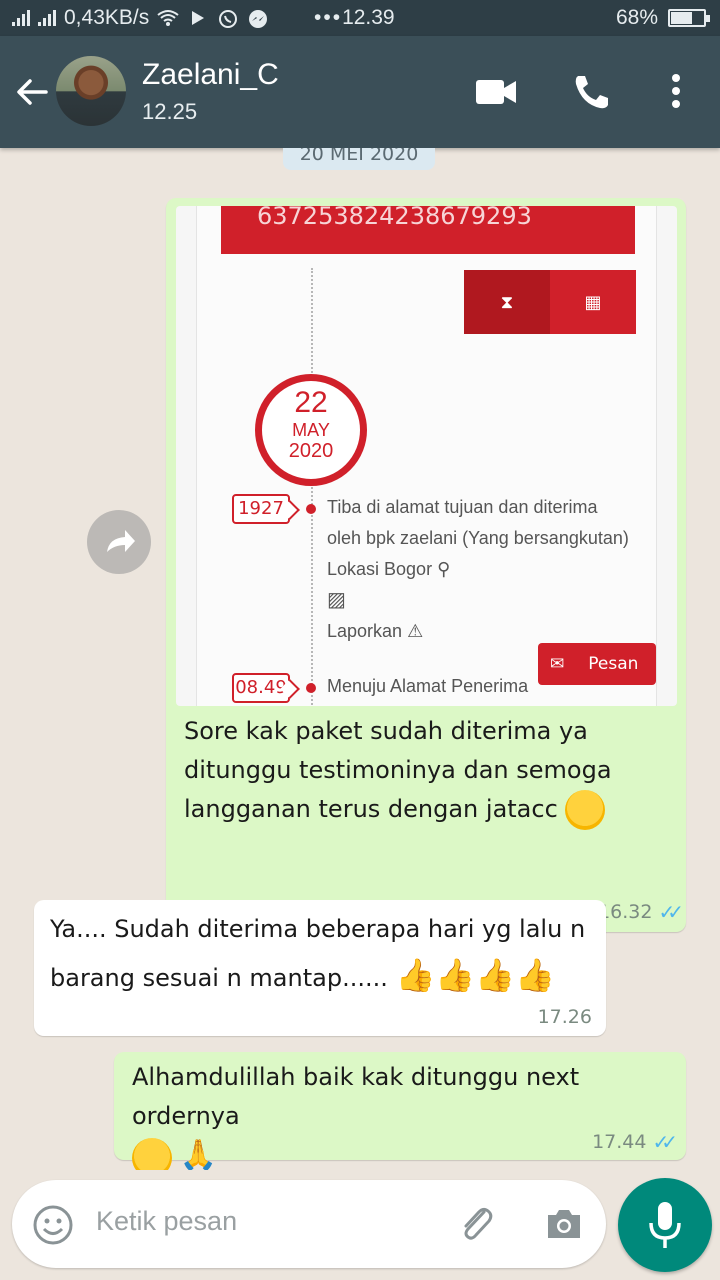 This screenshot has width=720, height=1280. What do you see at coordinates (415, 631) in the screenshot?
I see `warning-icon: ⚠` at bounding box center [415, 631].